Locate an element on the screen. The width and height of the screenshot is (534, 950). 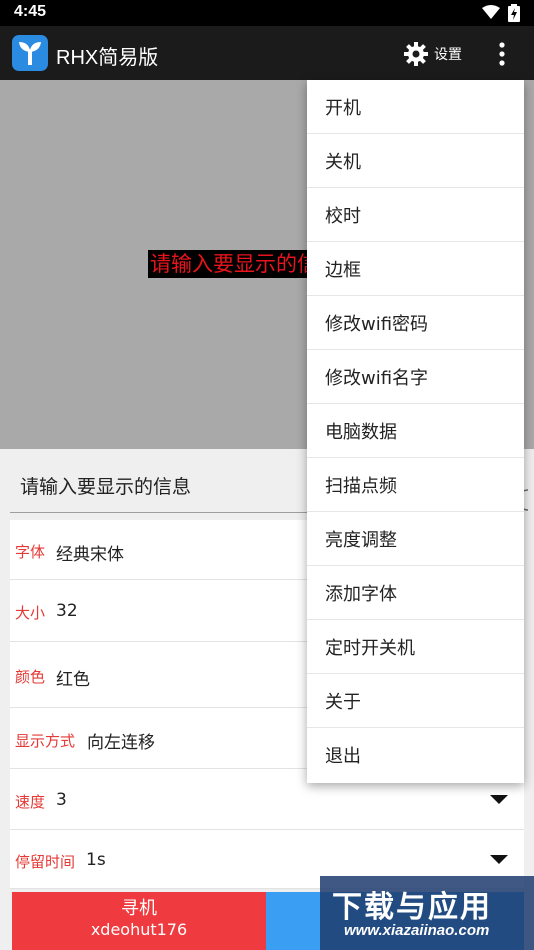
find-device-name: xdeohut176 is located at coordinates (139, 929).